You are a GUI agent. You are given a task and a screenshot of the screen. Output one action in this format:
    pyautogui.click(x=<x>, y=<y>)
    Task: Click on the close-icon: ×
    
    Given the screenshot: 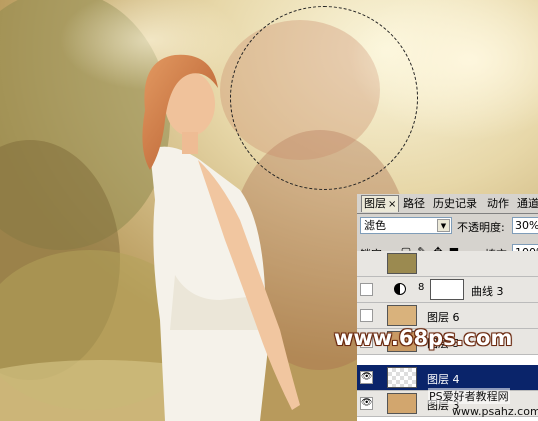 What is the action you would take?
    pyautogui.click(x=392, y=204)
    